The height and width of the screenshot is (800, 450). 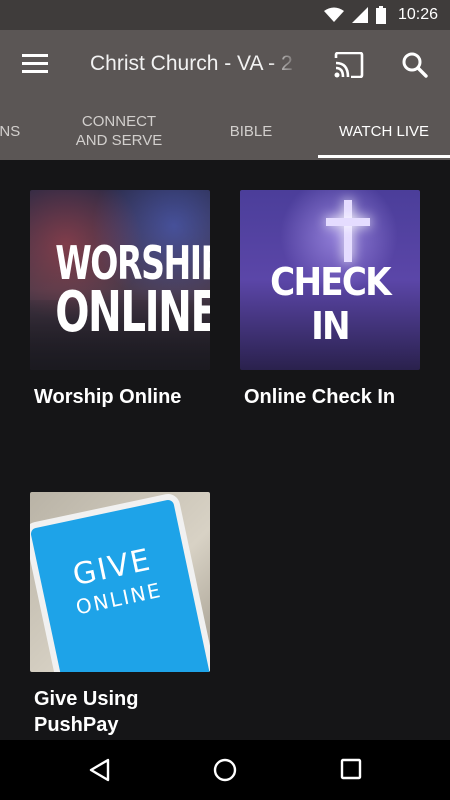 What do you see at coordinates (351, 769) in the screenshot?
I see `recents-icon` at bounding box center [351, 769].